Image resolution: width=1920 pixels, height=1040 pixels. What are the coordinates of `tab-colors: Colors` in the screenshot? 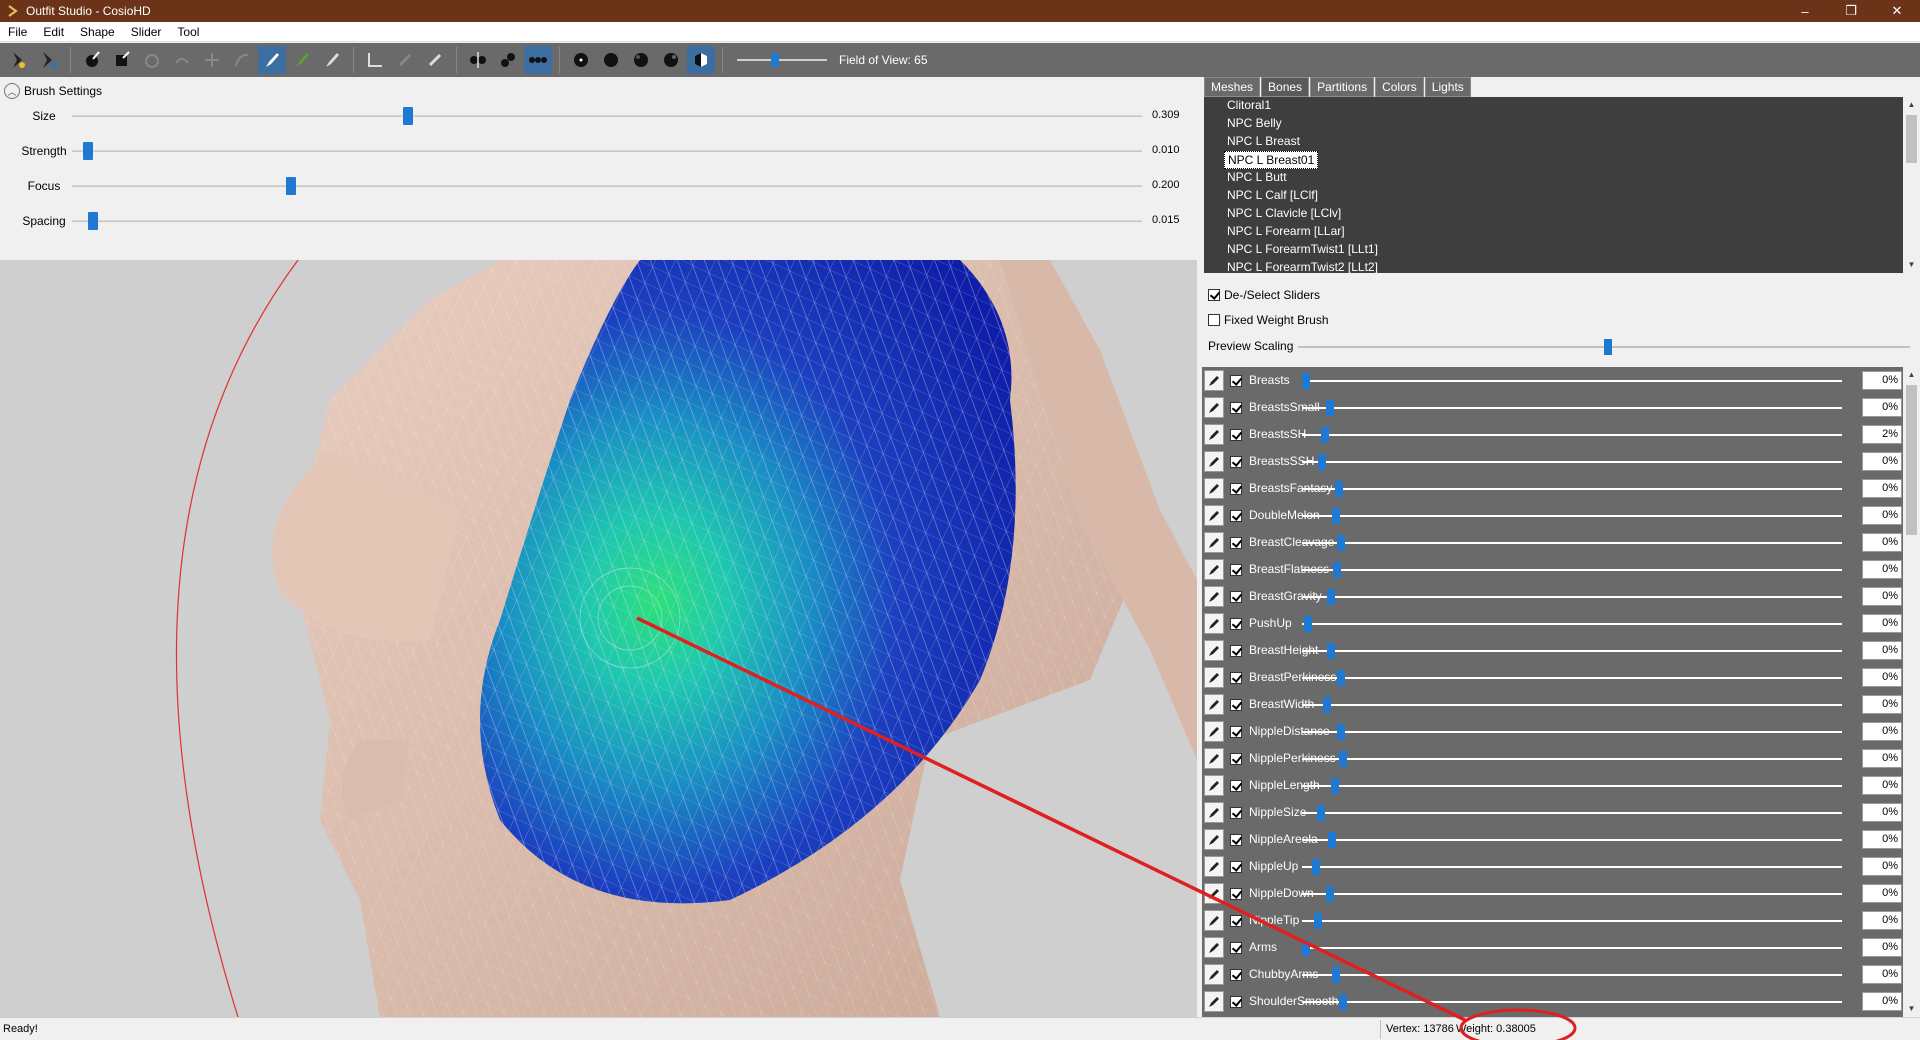 It's located at (1399, 87).